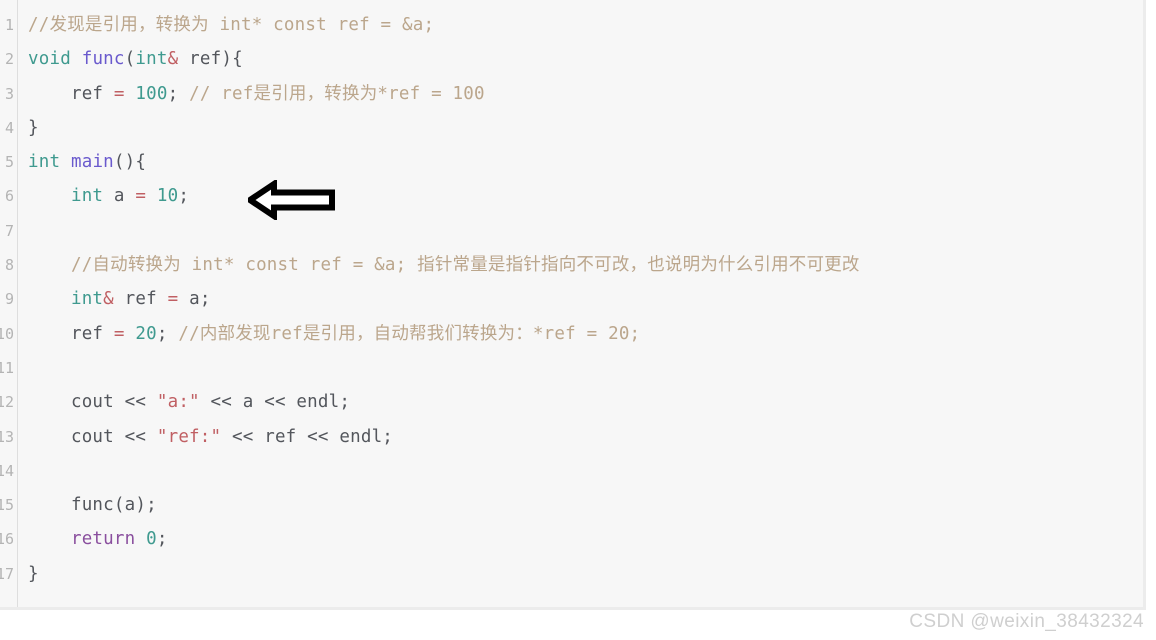 This screenshot has width=1156, height=640. Describe the element at coordinates (7, 573) in the screenshot. I see `line-number: 17` at that location.